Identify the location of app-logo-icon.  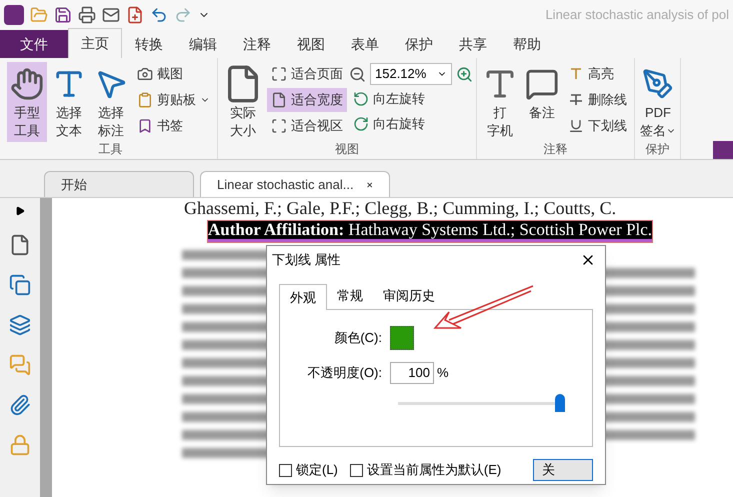
(14, 15).